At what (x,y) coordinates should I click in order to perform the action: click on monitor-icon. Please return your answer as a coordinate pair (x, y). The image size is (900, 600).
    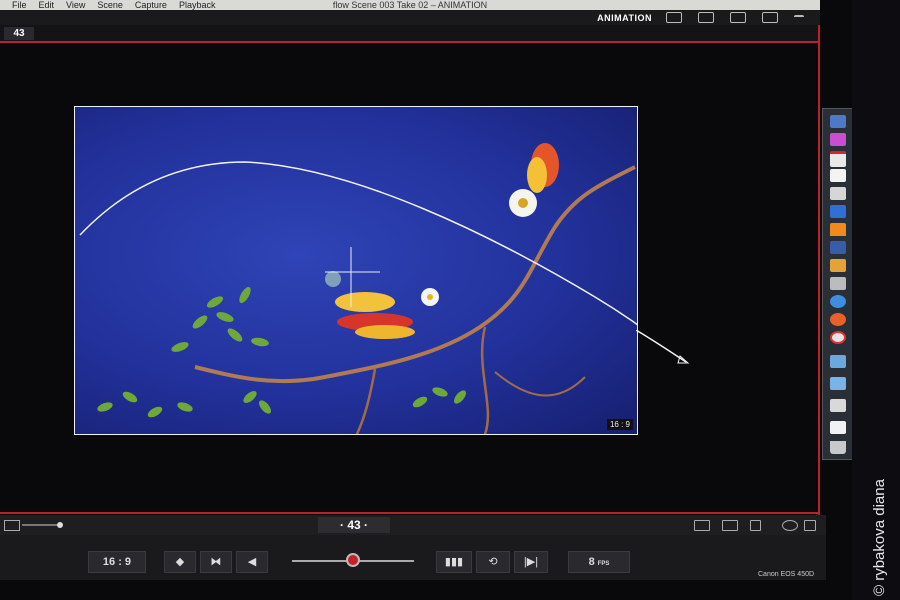
    Looking at the image, I should click on (674, 17).